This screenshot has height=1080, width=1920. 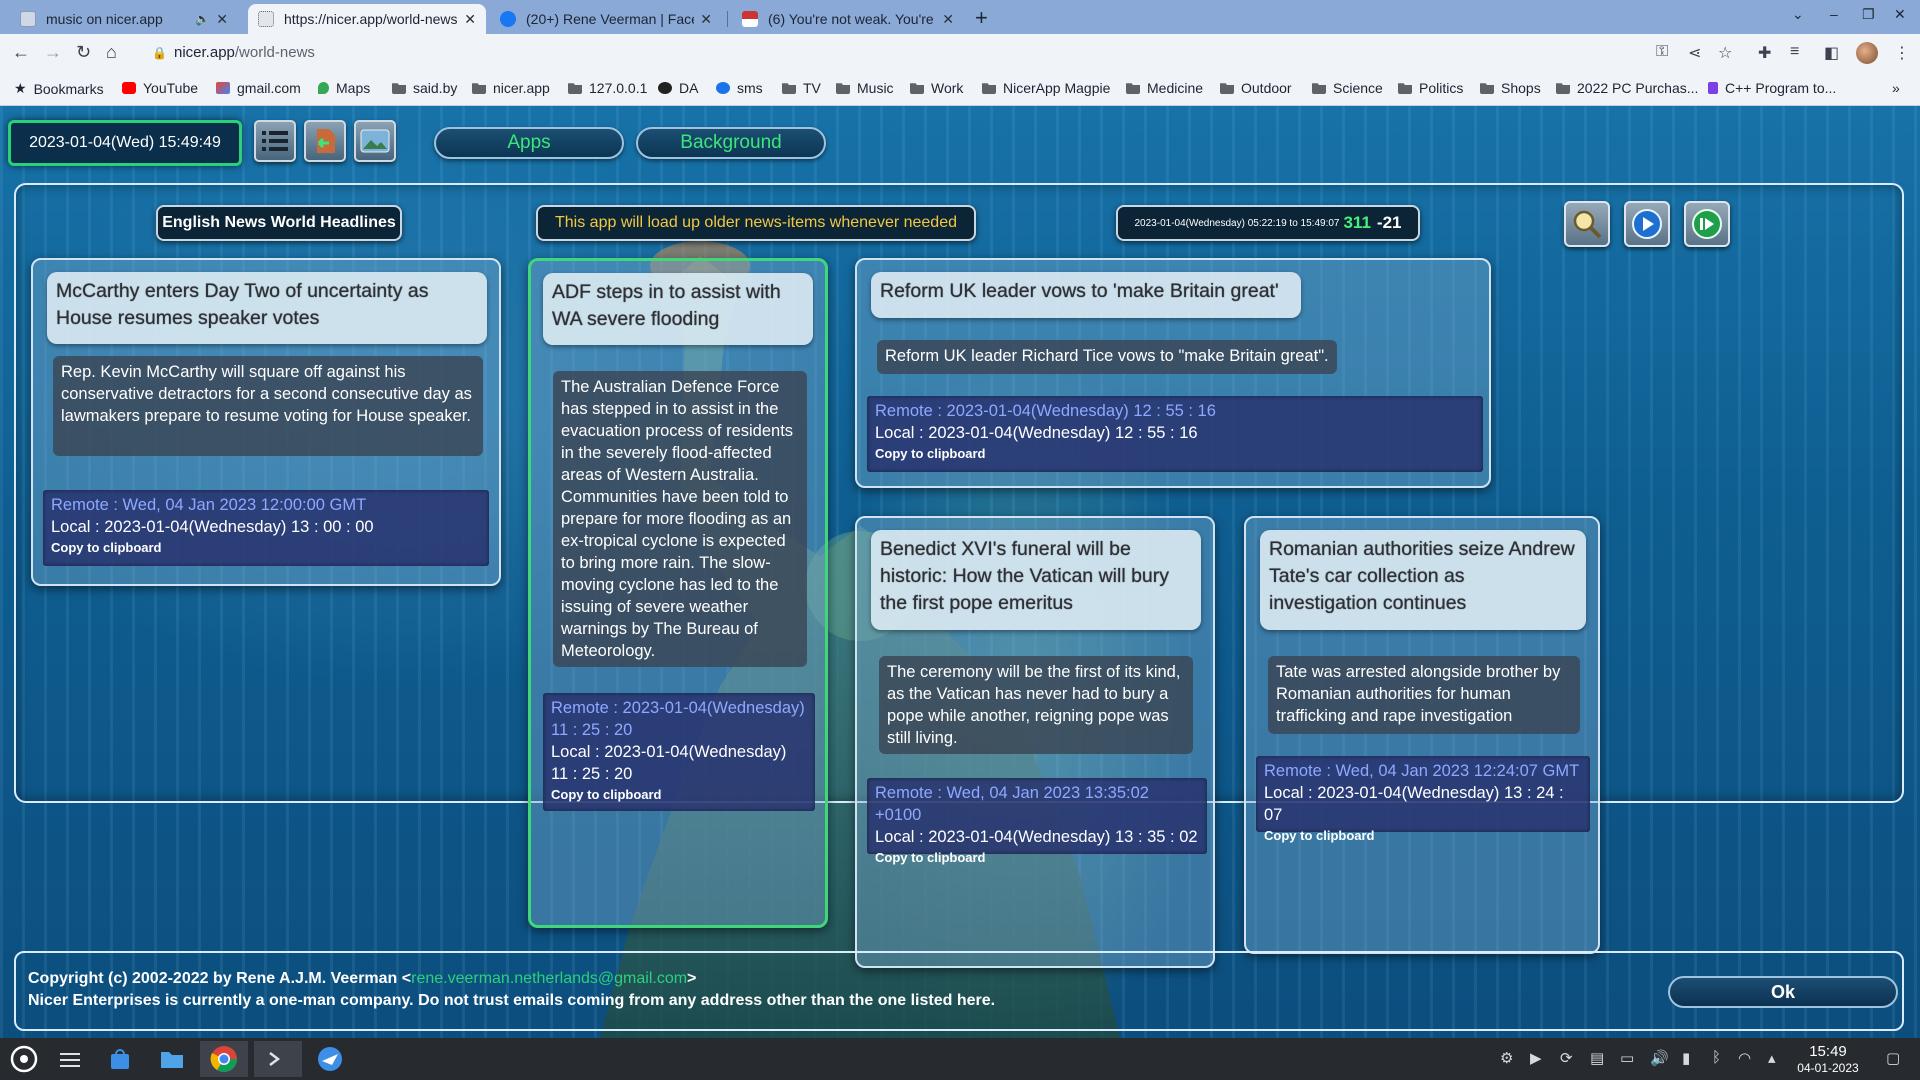 What do you see at coordinates (789, 88) in the screenshot?
I see `folder-icon` at bounding box center [789, 88].